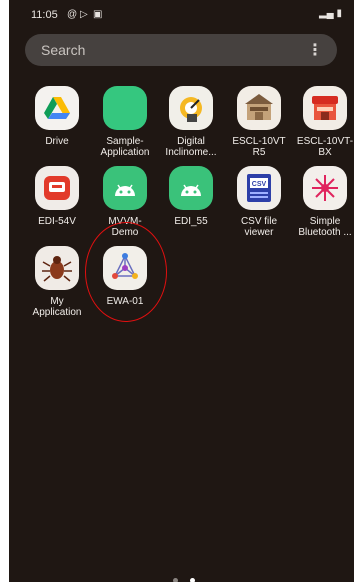 Image resolution: width=362 pixels, height=582 pixels. Describe the element at coordinates (126, 272) in the screenshot. I see `red-annotation-circle` at that location.